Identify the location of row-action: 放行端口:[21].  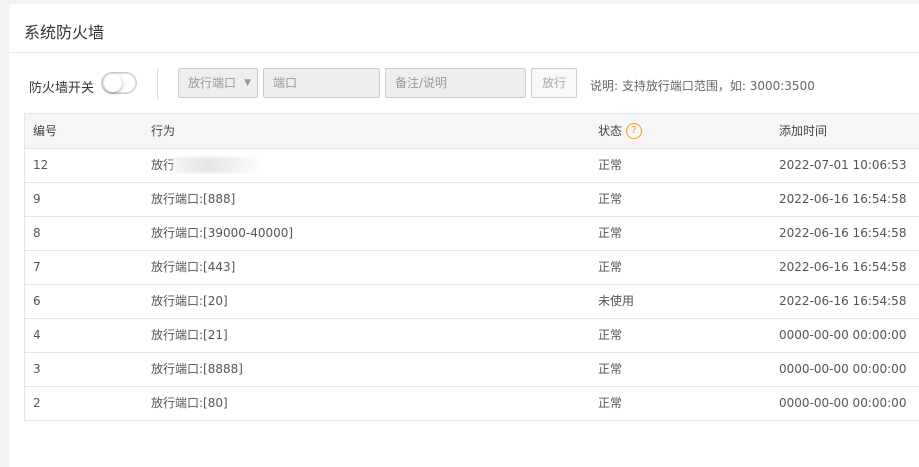
(189, 335).